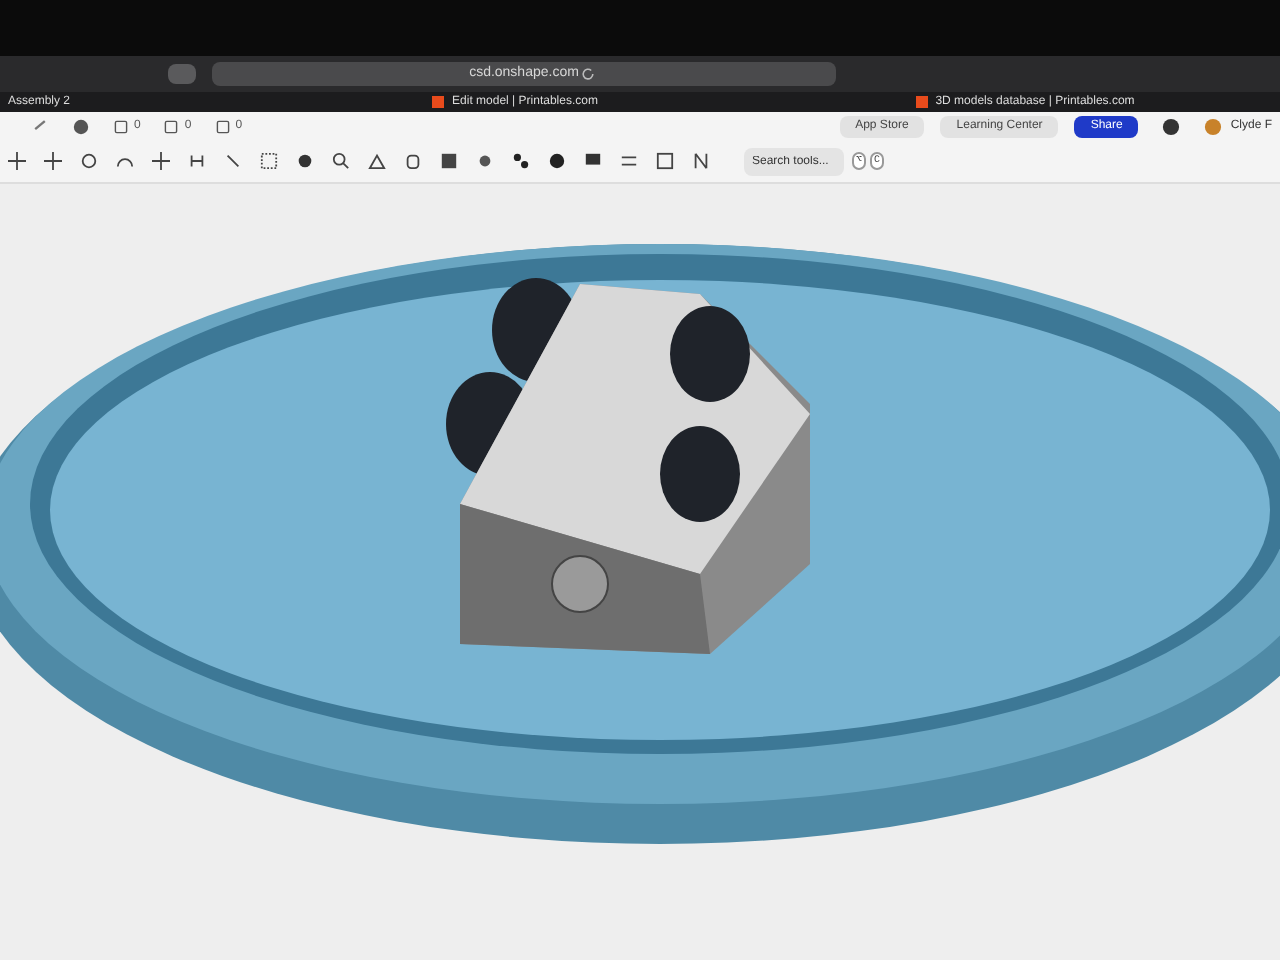 Image resolution: width=1280 pixels, height=960 pixels. What do you see at coordinates (521, 161) in the screenshot?
I see `link-icon` at bounding box center [521, 161].